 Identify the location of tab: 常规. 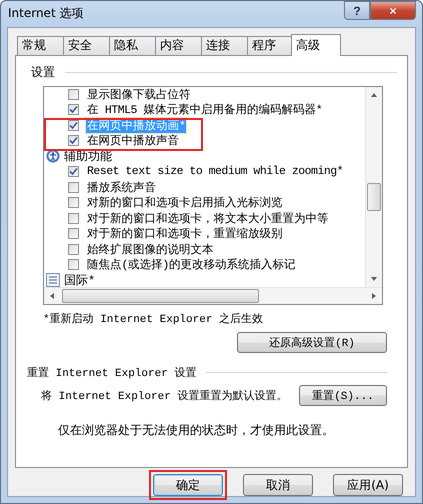
(40, 45).